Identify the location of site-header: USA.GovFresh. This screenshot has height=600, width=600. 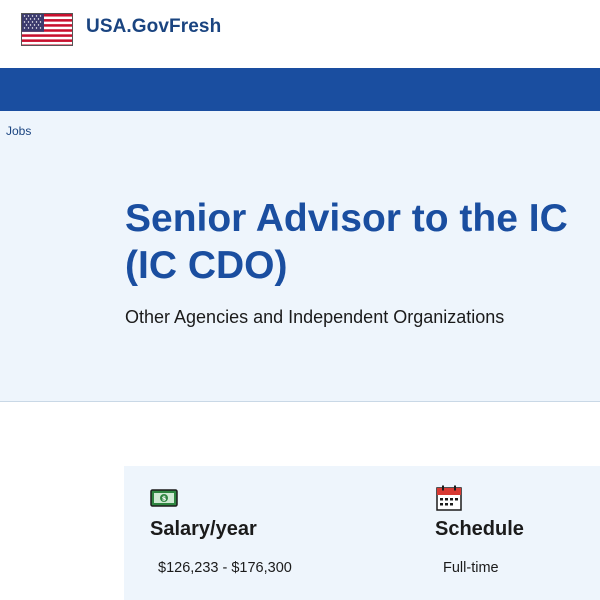
(300, 34).